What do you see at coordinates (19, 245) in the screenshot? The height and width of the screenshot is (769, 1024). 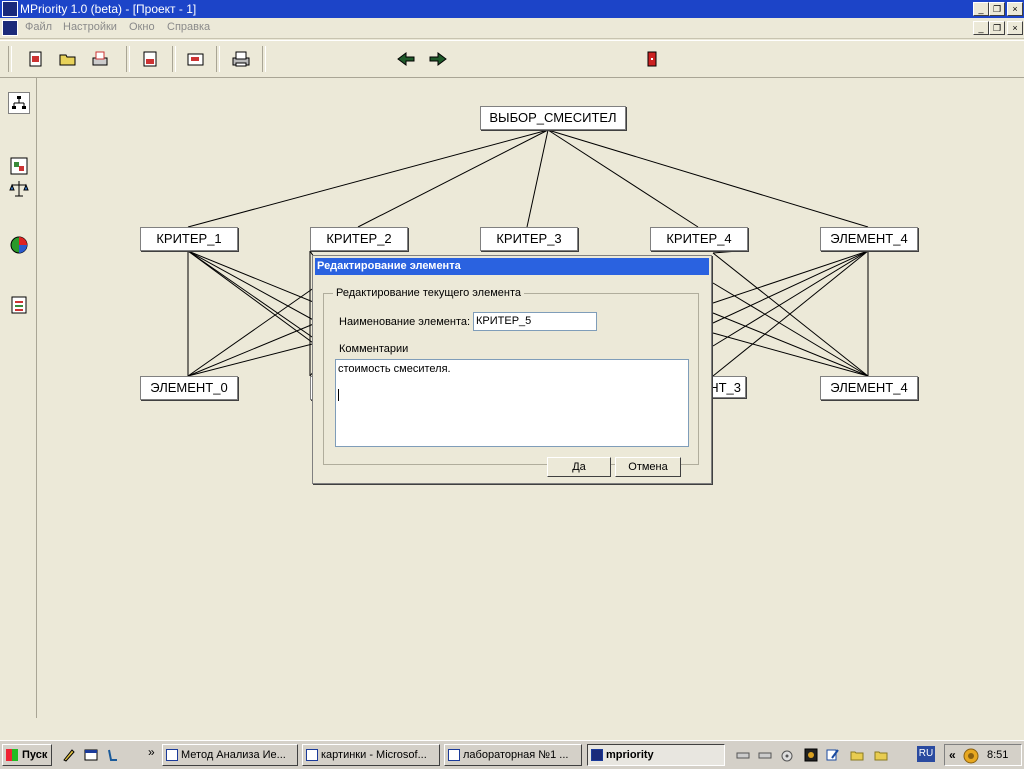 I see `pie-chart-icon` at bounding box center [19, 245].